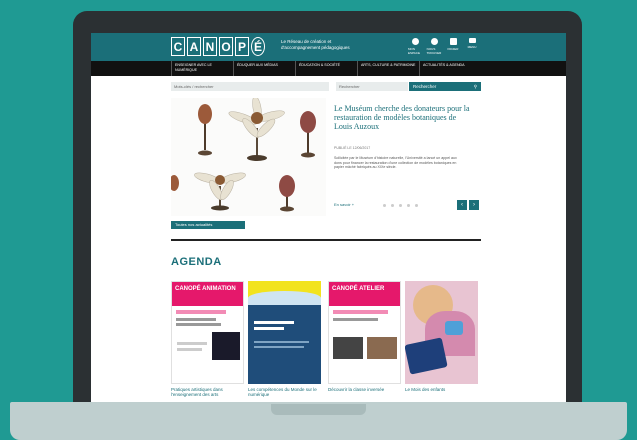 The image size is (637, 440). Describe the element at coordinates (450, 68) in the screenshot. I see `nav-item: Actualités & agenda` at that location.